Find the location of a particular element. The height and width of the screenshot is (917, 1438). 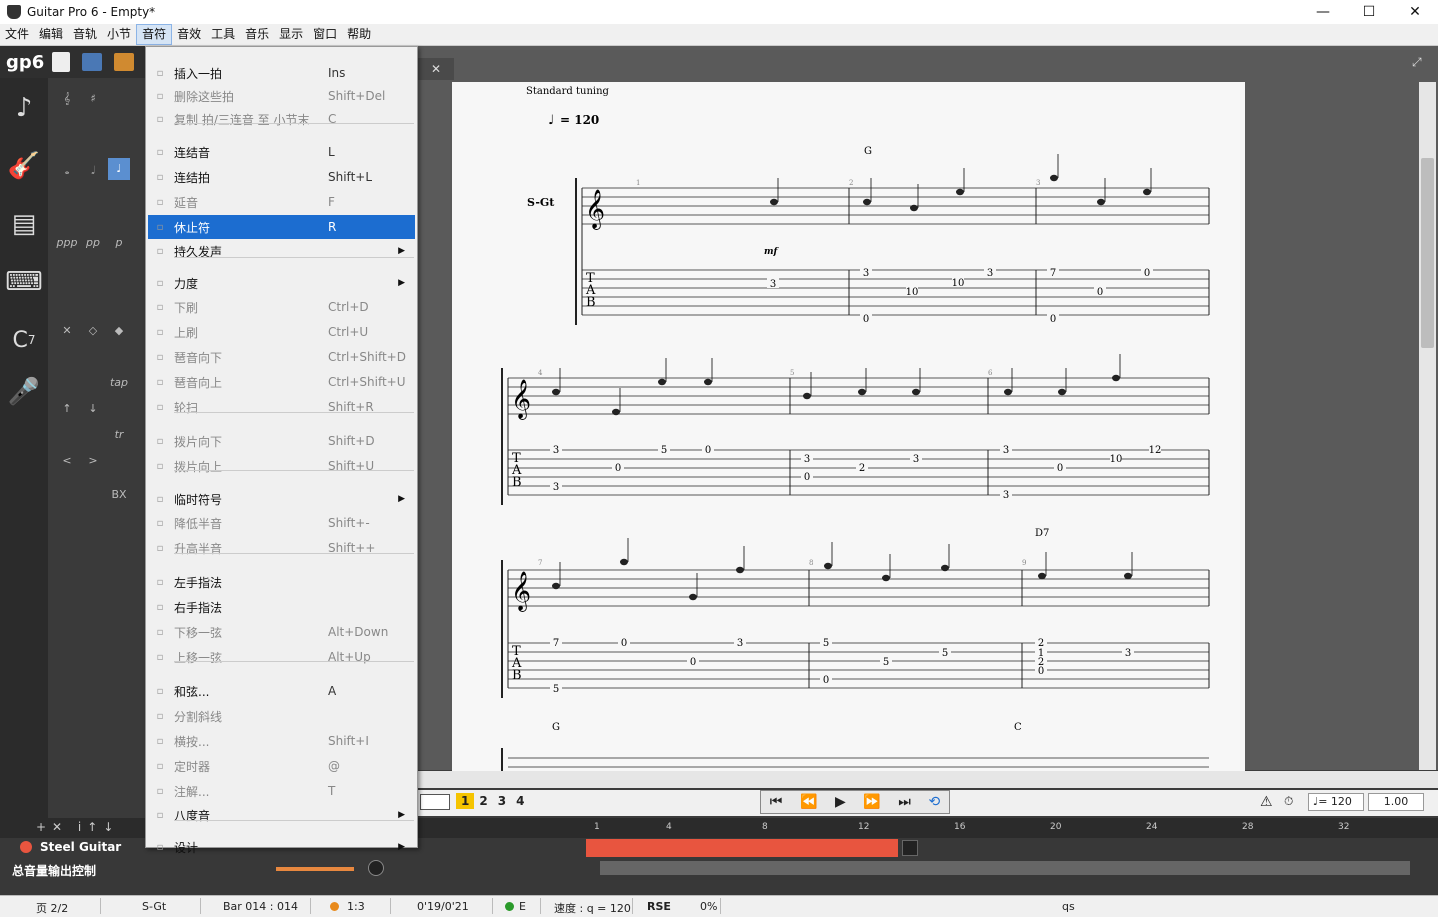

go-to-end-icon: ⏭ is located at coordinates (904, 802).